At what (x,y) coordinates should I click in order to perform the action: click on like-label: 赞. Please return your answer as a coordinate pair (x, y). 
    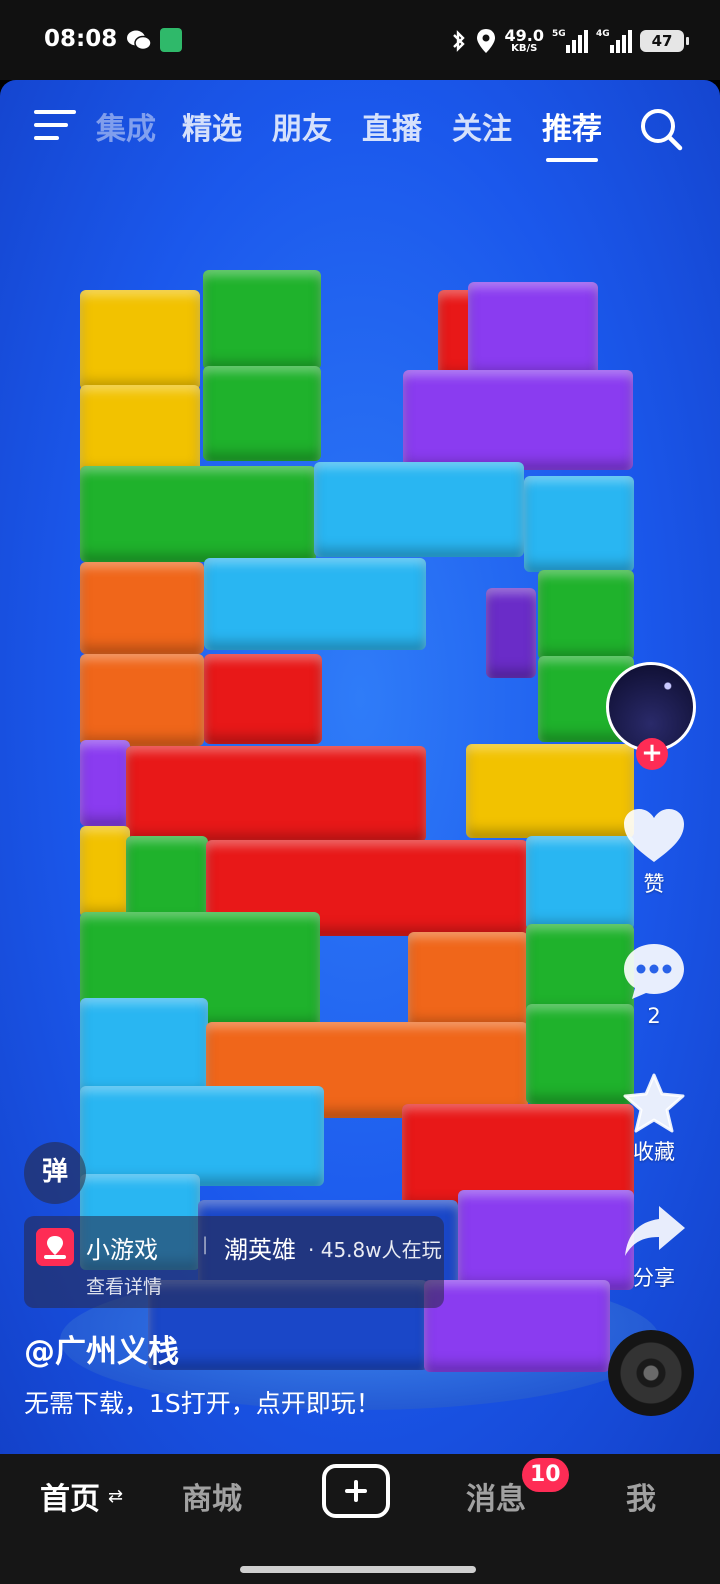
    Looking at the image, I should click on (654, 884).